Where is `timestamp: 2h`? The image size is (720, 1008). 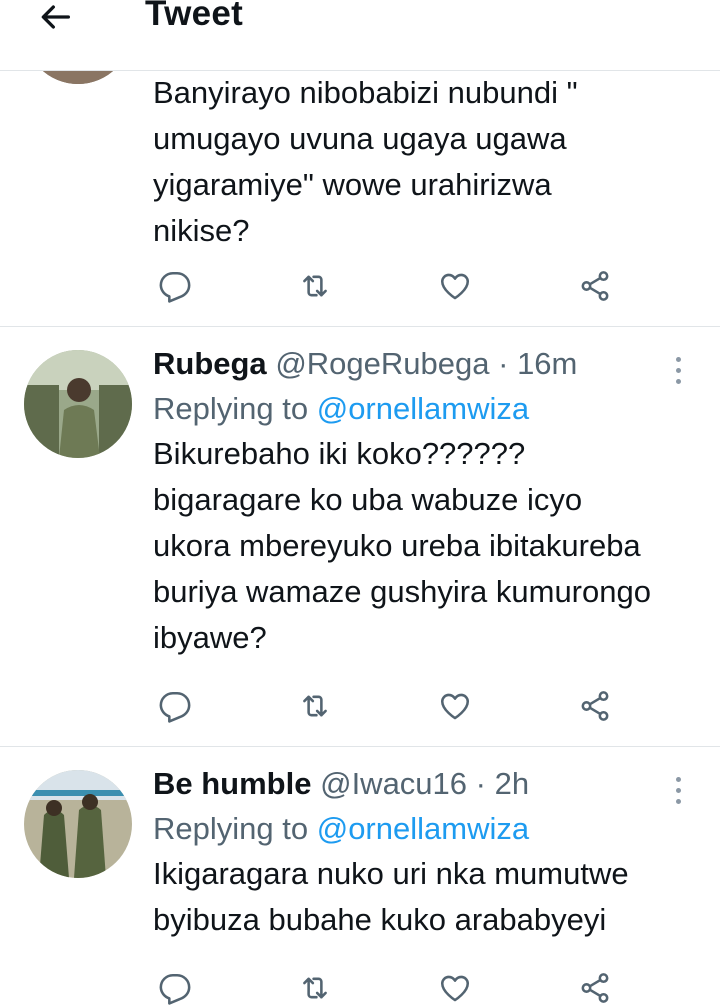 timestamp: 2h is located at coordinates (512, 783).